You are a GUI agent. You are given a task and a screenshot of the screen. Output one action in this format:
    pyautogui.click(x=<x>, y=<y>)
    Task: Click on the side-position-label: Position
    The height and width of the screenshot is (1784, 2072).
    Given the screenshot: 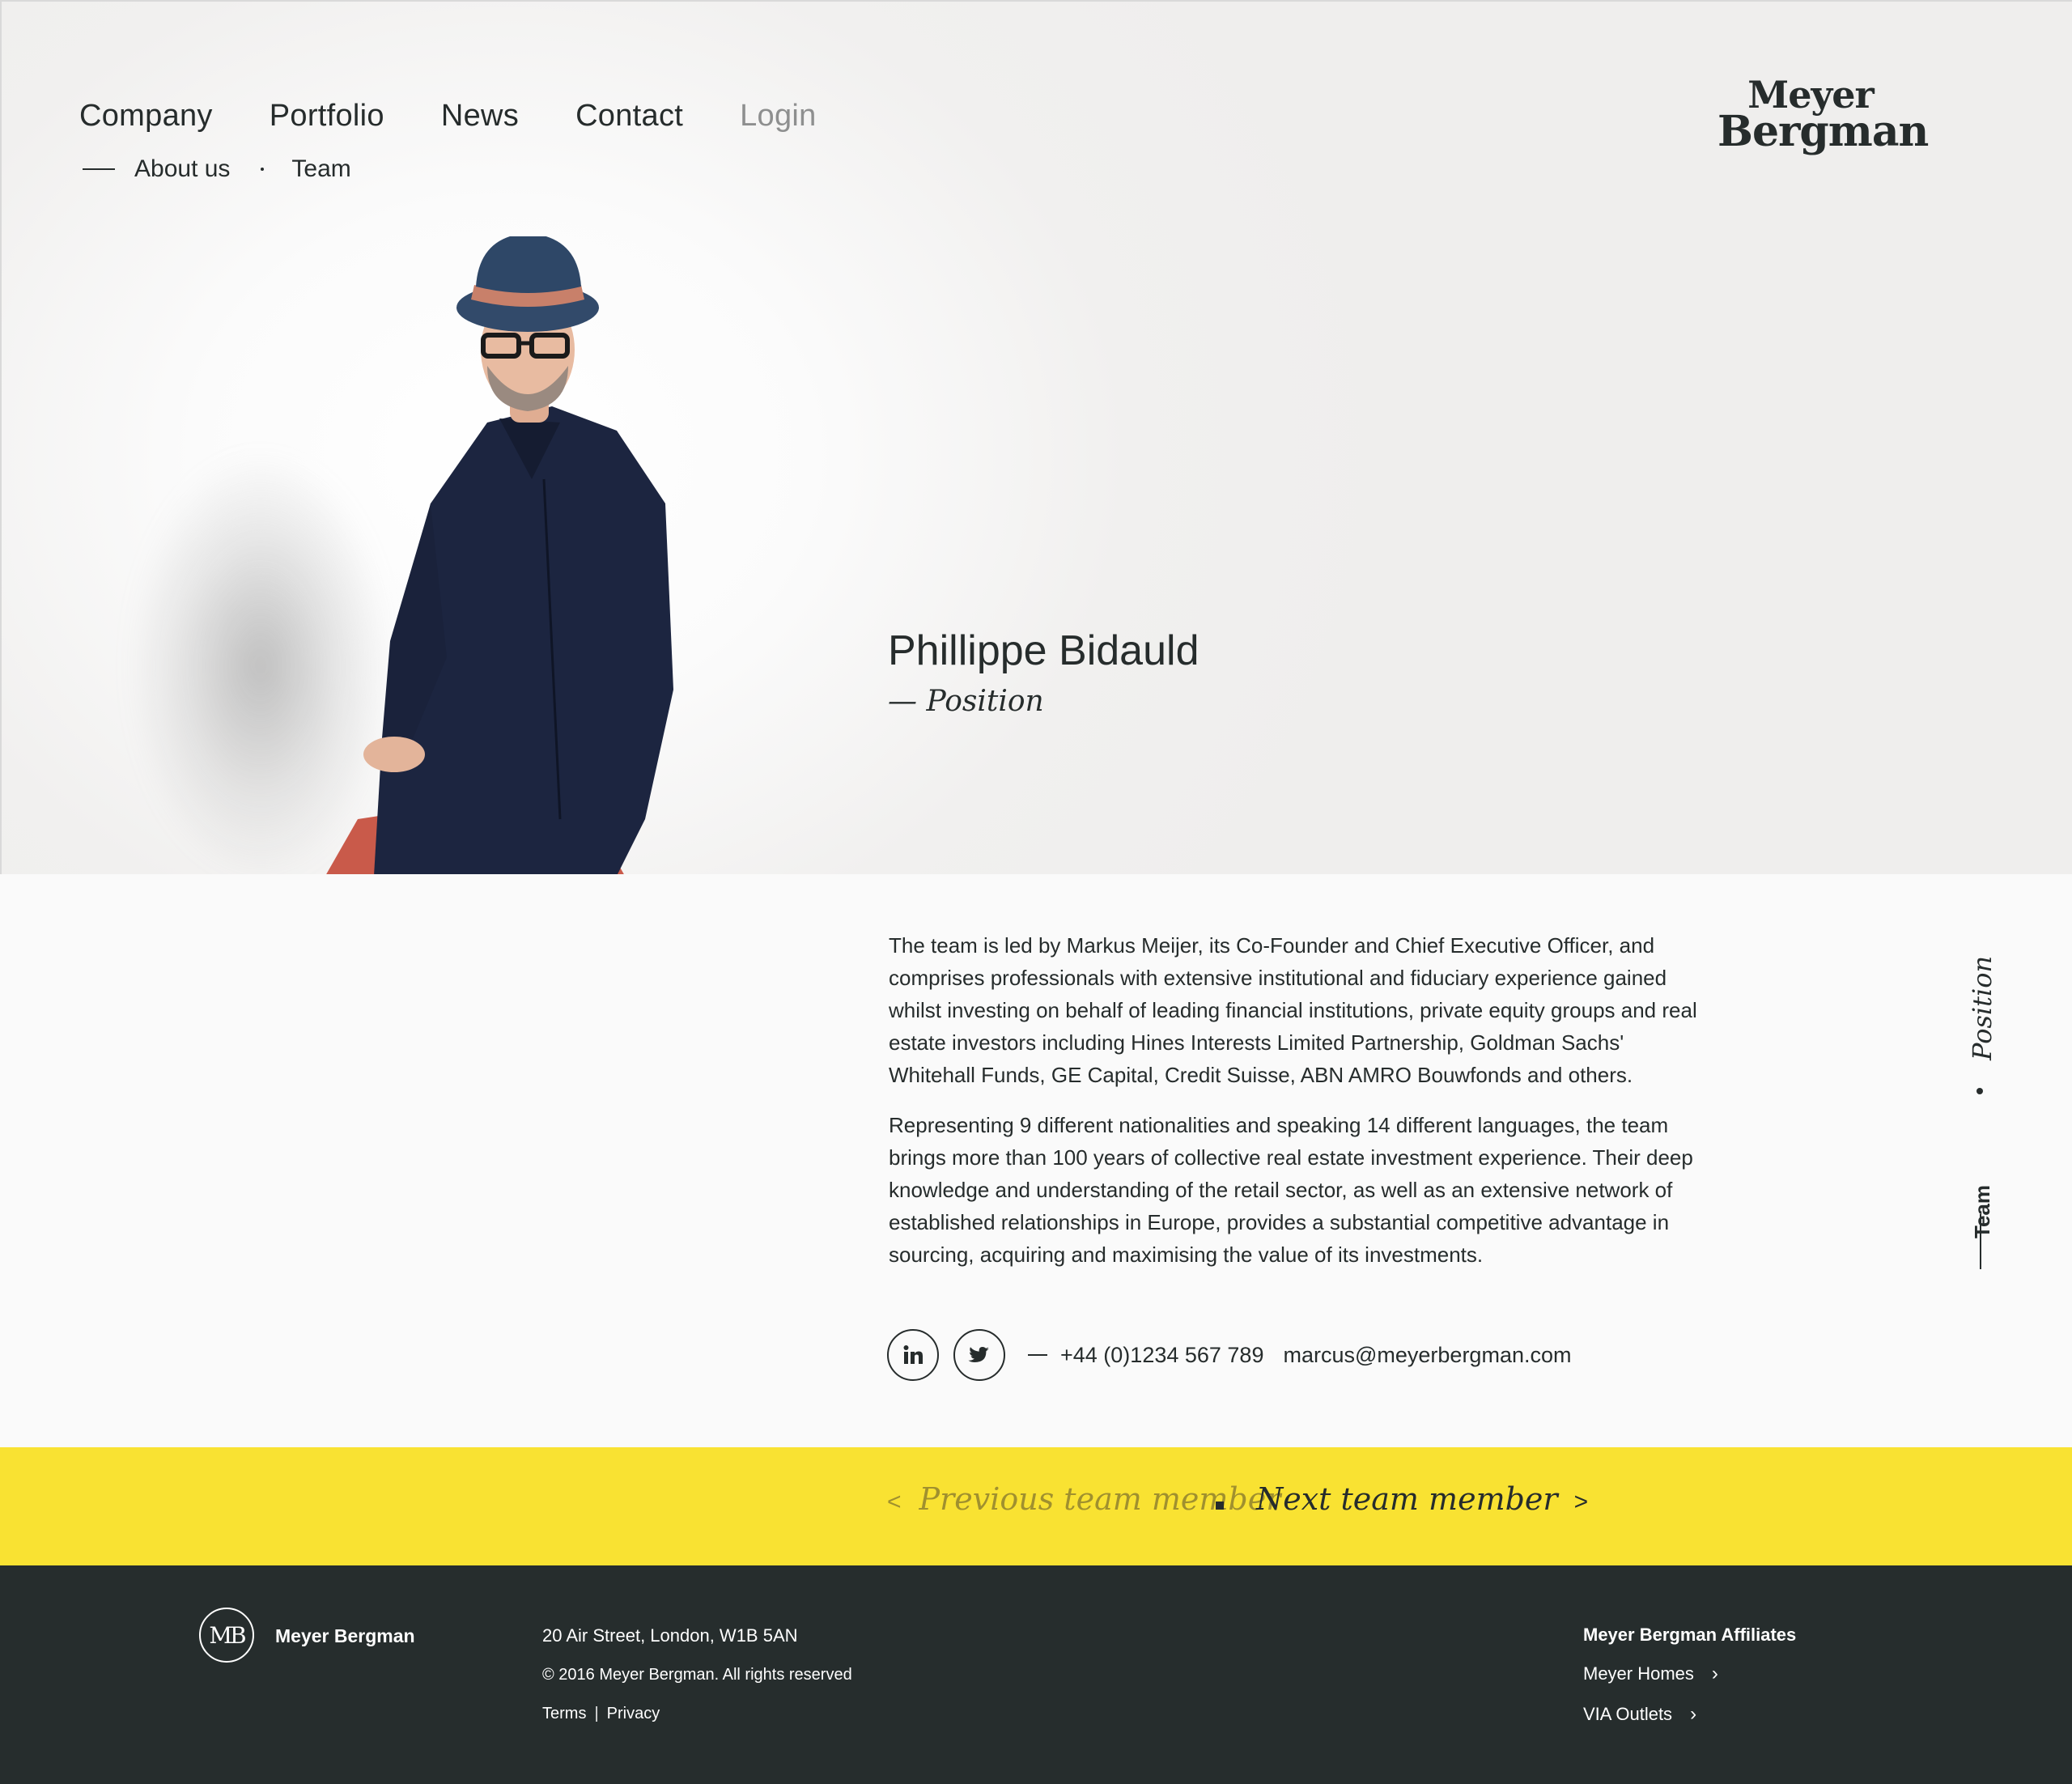 What is the action you would take?
    pyautogui.click(x=1982, y=1007)
    